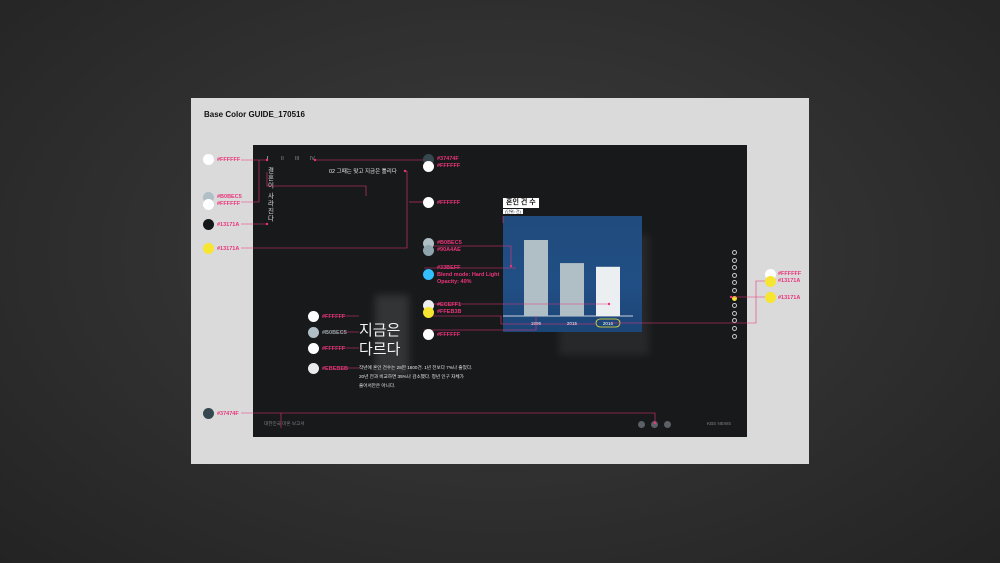 This screenshot has width=1000, height=563. Describe the element at coordinates (536, 278) in the screenshot. I see `bar-1996` at that location.